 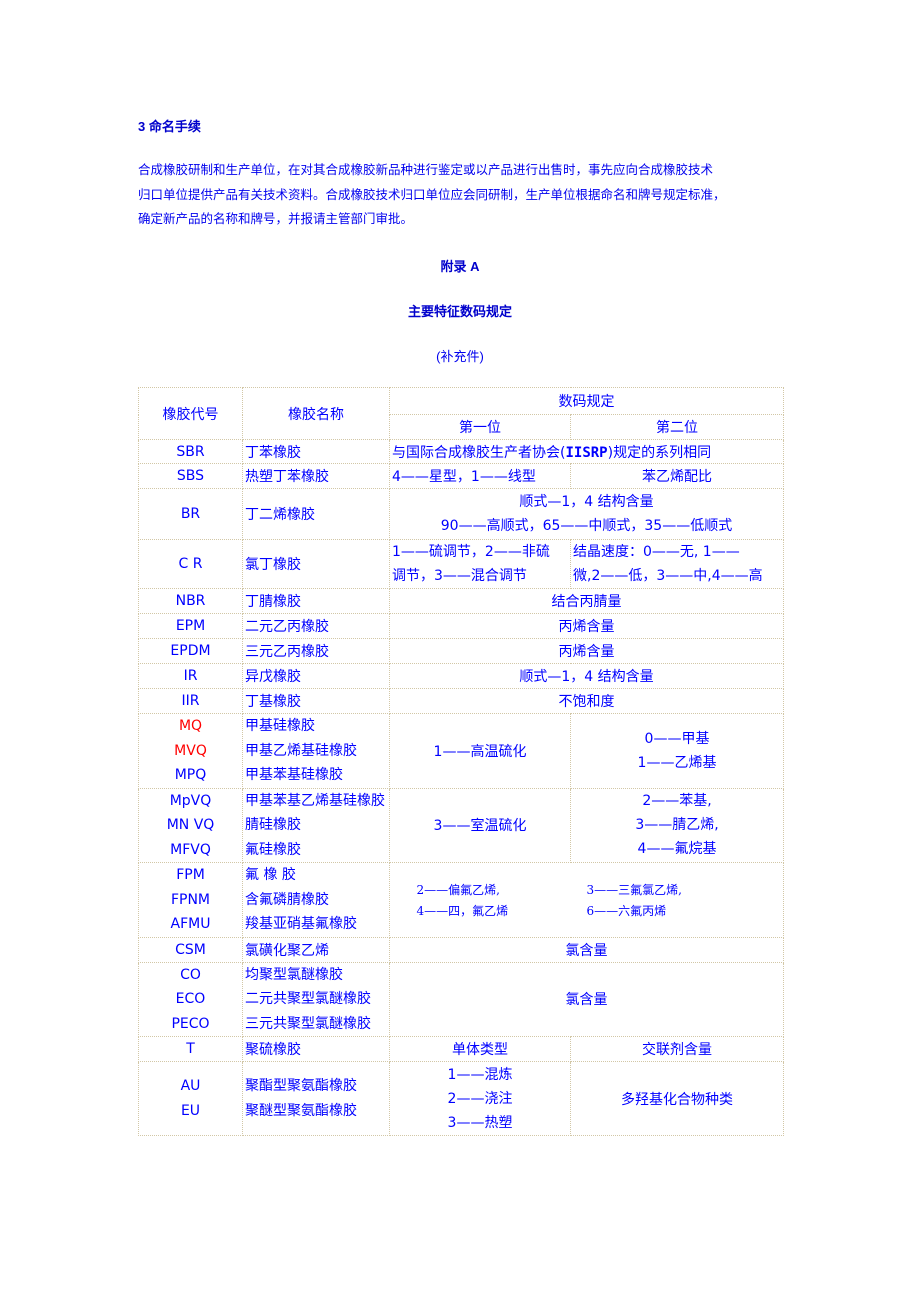 I want to click on table-row: IR 异戊橡胶 顺式—1，4 结构含量, so click(x=461, y=676).